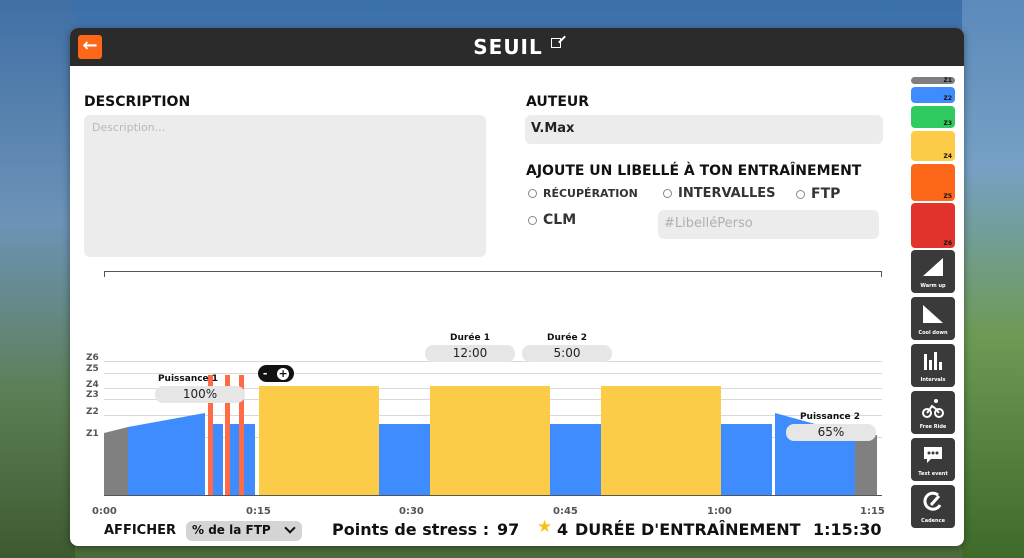  What do you see at coordinates (92, 369) in the screenshot?
I see `zone-label-z5: Z5` at bounding box center [92, 369].